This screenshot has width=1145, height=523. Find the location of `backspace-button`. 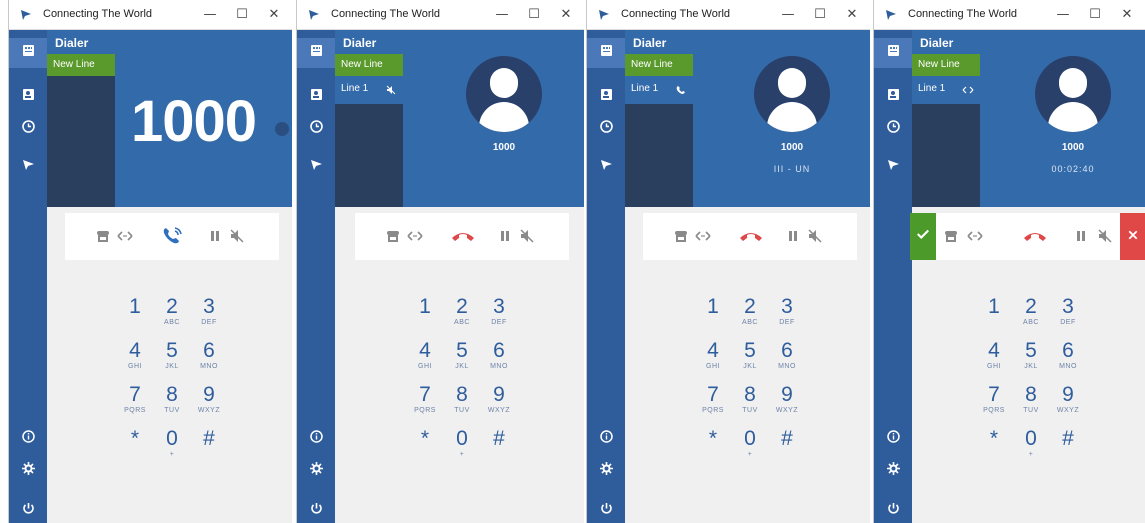

backspace-button is located at coordinates (282, 129).